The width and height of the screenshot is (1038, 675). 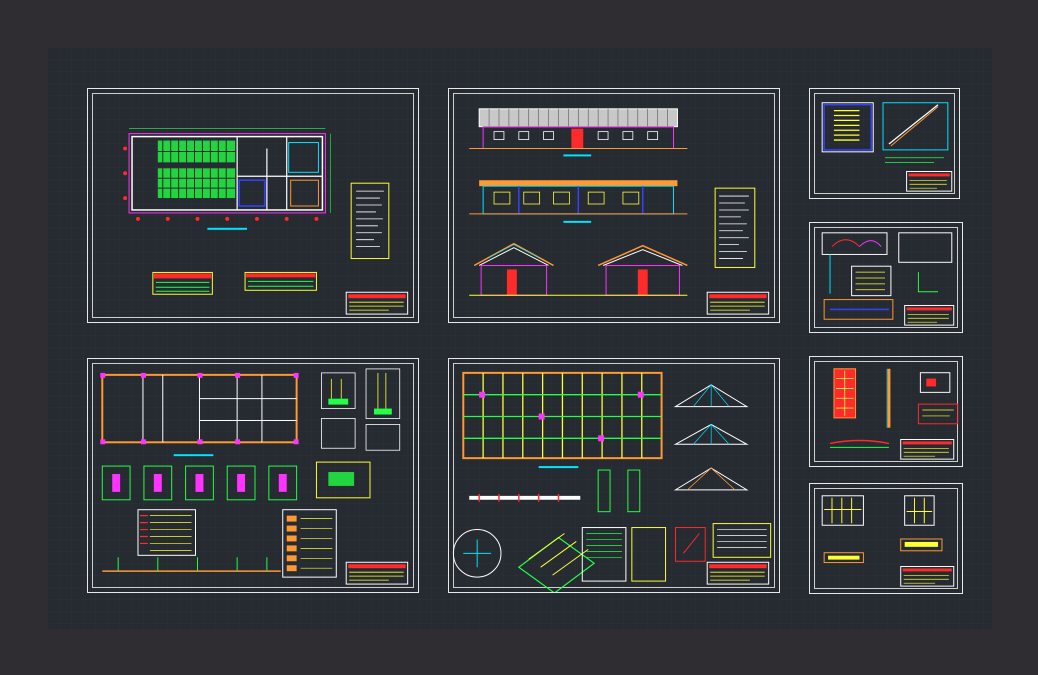 I want to click on foundation-drawing, so click(x=254, y=476).